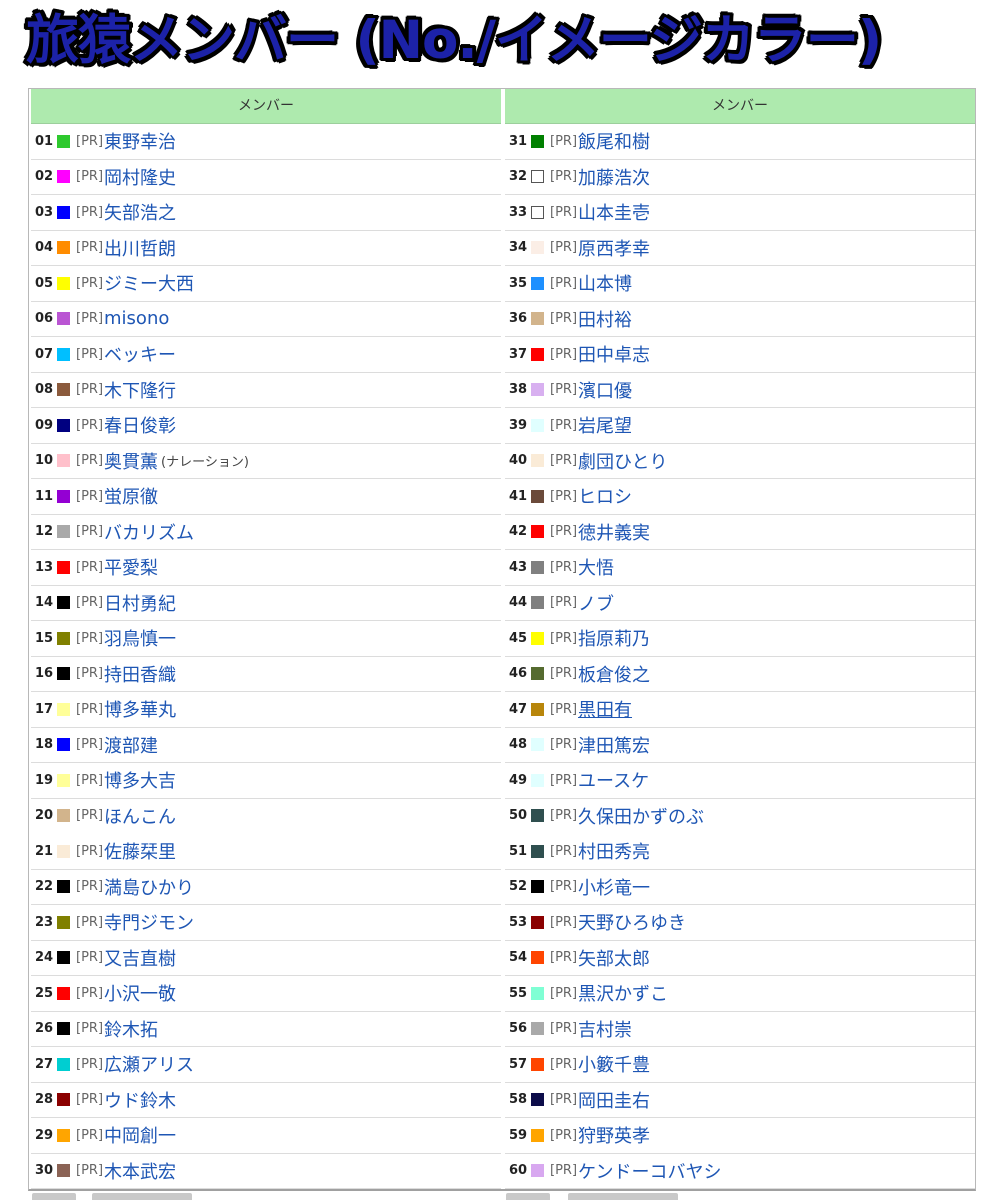  Describe the element at coordinates (140, 1135) in the screenshot. I see `member-name-link: 中岡創一` at that location.